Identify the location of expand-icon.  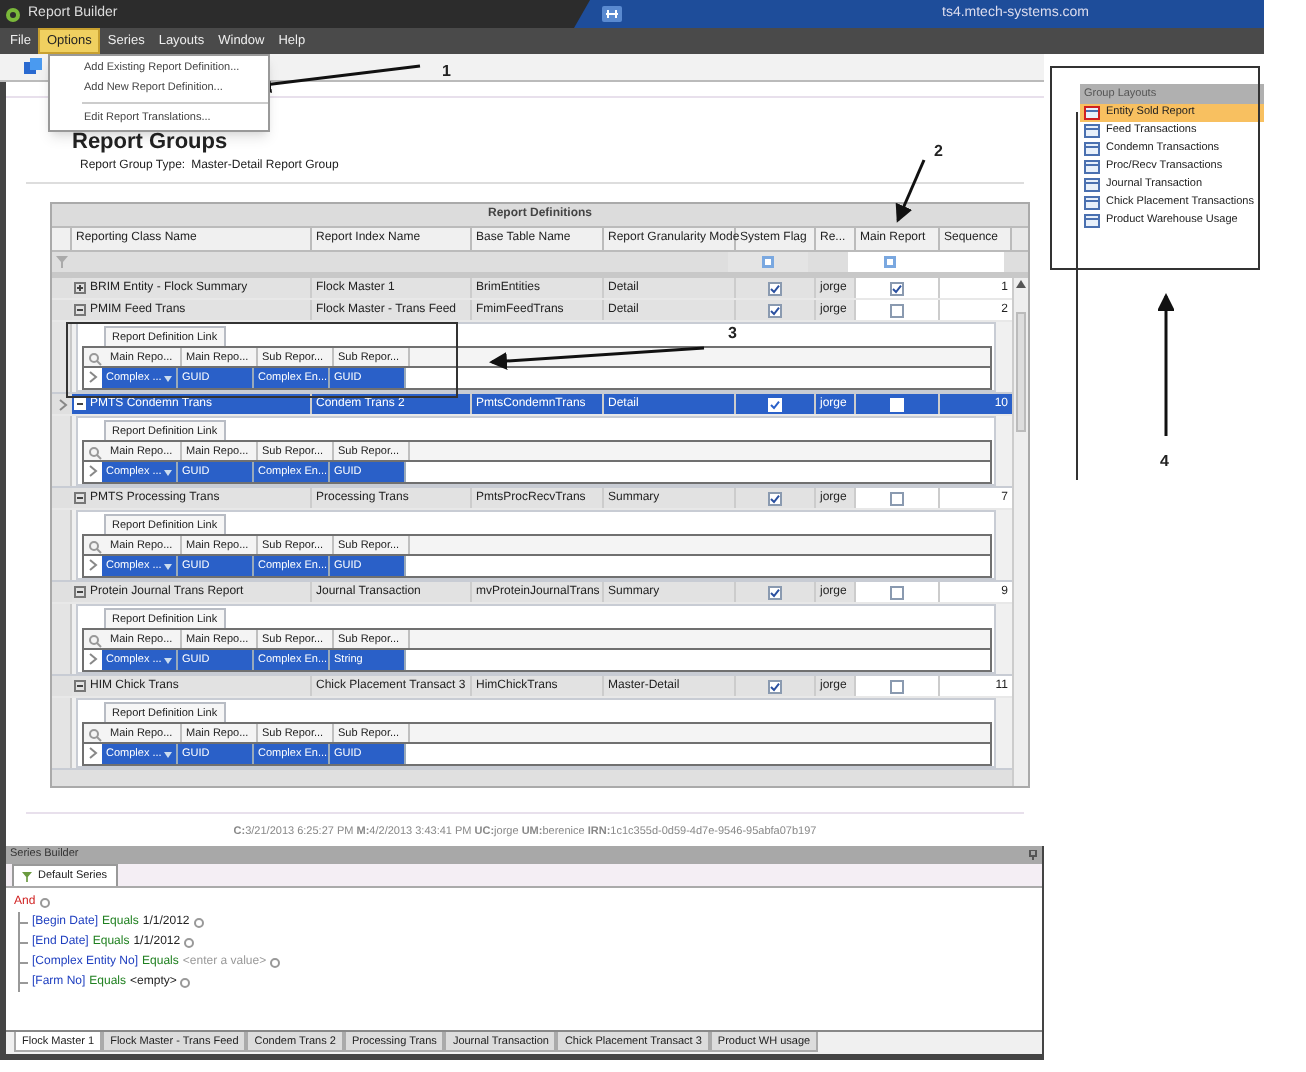
(80, 288).